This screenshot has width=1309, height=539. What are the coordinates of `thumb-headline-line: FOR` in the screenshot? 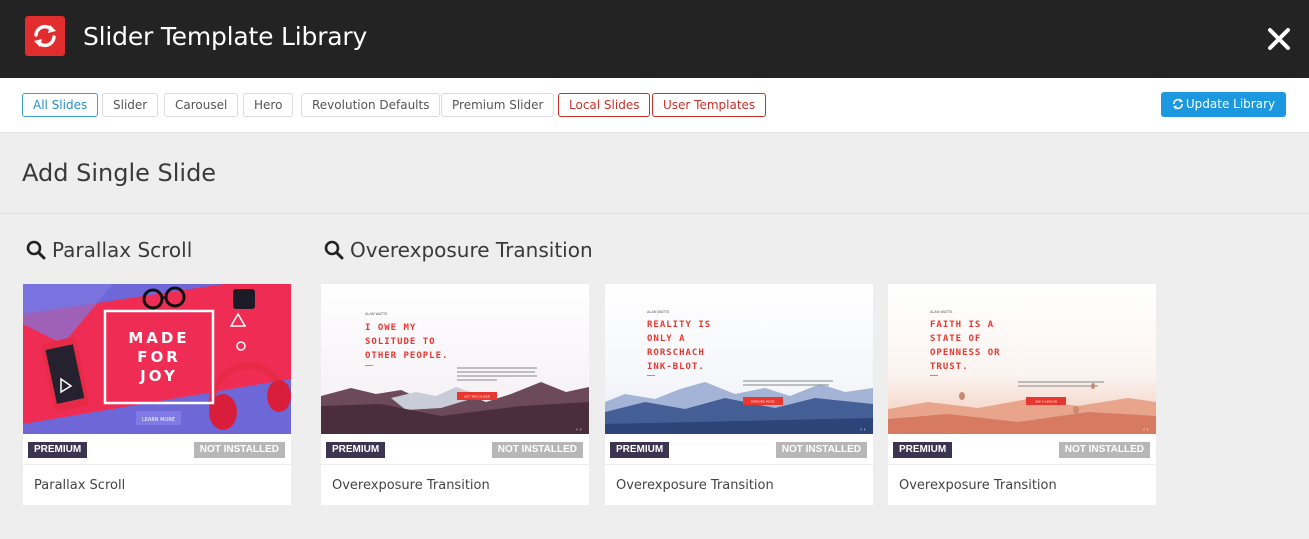 It's located at (159, 357).